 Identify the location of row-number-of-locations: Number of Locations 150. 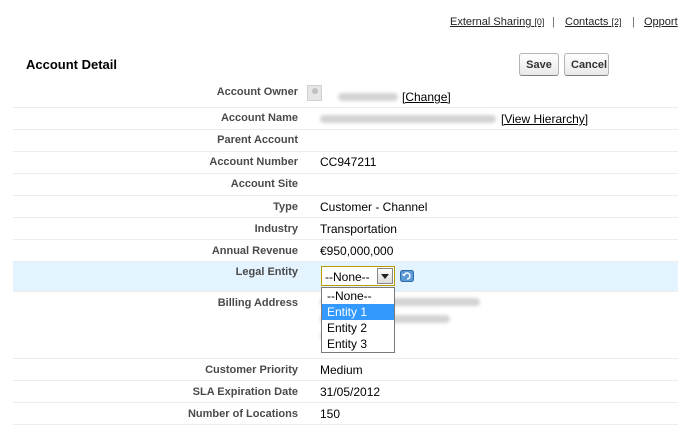
(345, 414).